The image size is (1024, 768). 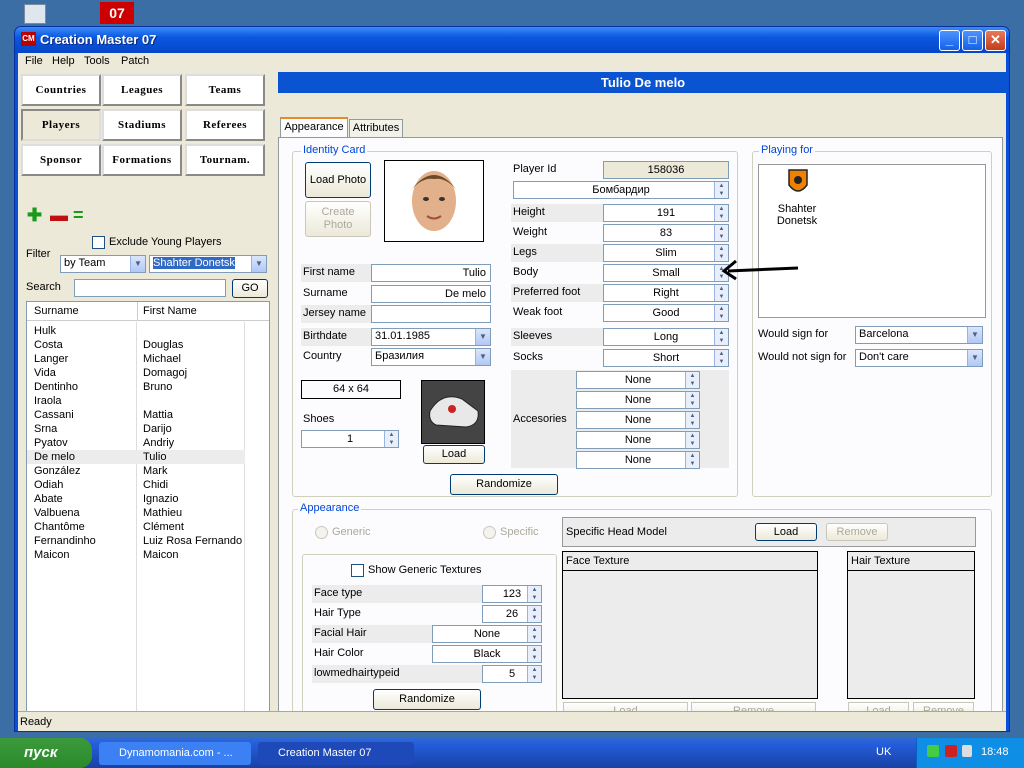 What do you see at coordinates (61, 160) in the screenshot?
I see `nav-sponsor: Sponsor` at bounding box center [61, 160].